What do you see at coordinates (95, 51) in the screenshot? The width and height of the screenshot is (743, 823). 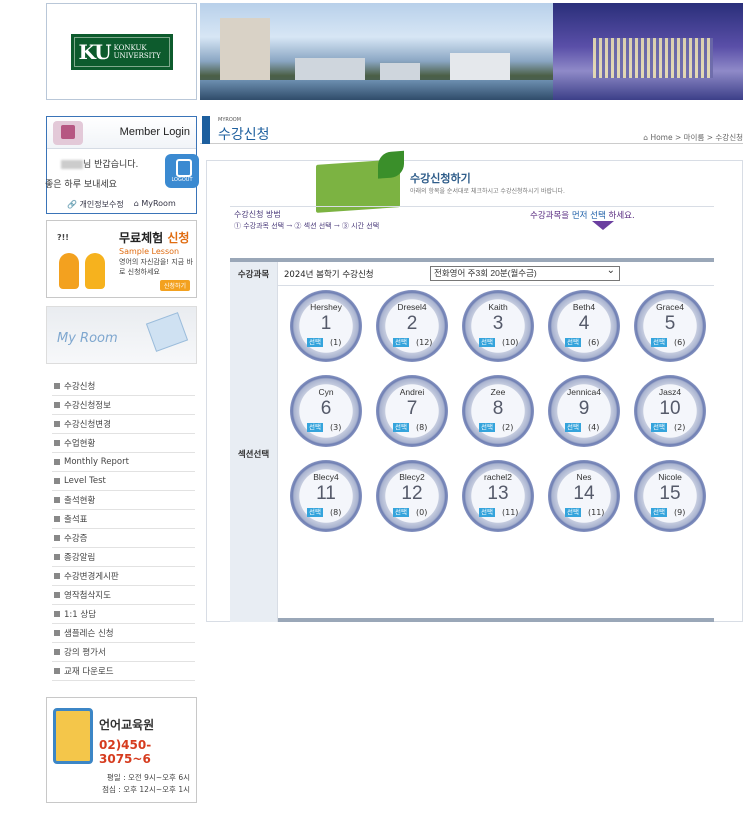 I see `logo-mark: KU` at bounding box center [95, 51].